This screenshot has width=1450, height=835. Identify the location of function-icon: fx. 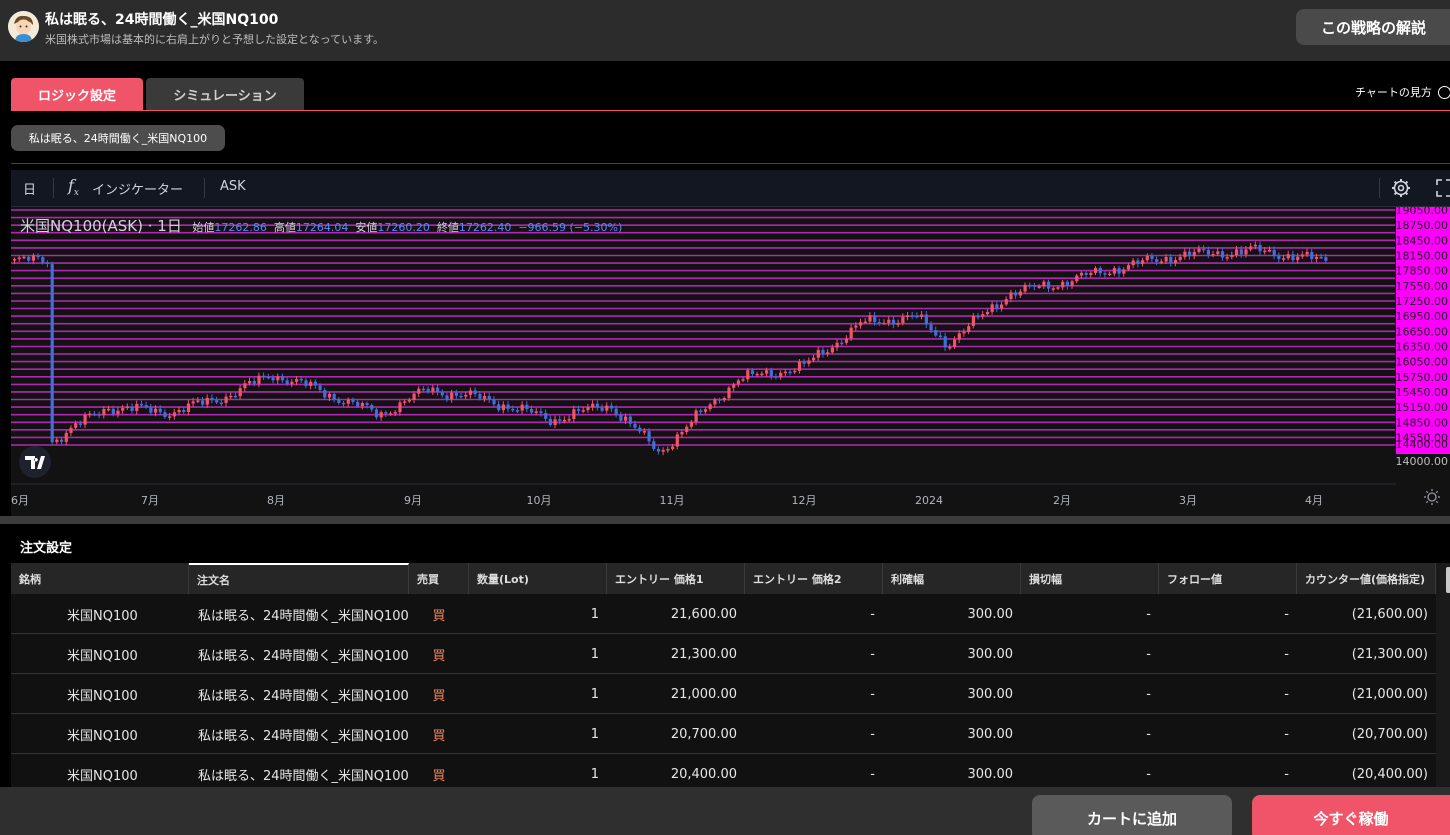
(73, 187).